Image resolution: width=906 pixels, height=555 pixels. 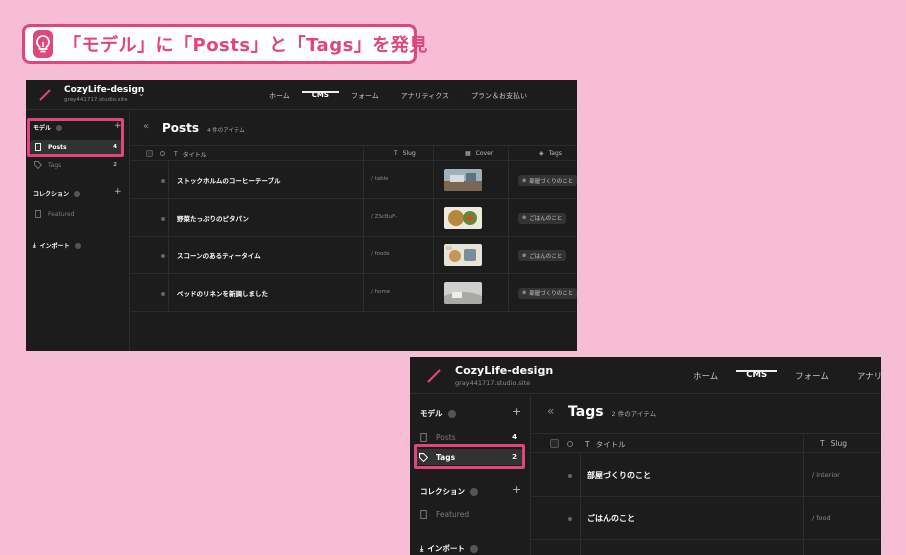 I want to click on table-row: ベッドのリネンを新調しました / home ⊗ 部屋づくりのこと, so click(x=354, y=293).